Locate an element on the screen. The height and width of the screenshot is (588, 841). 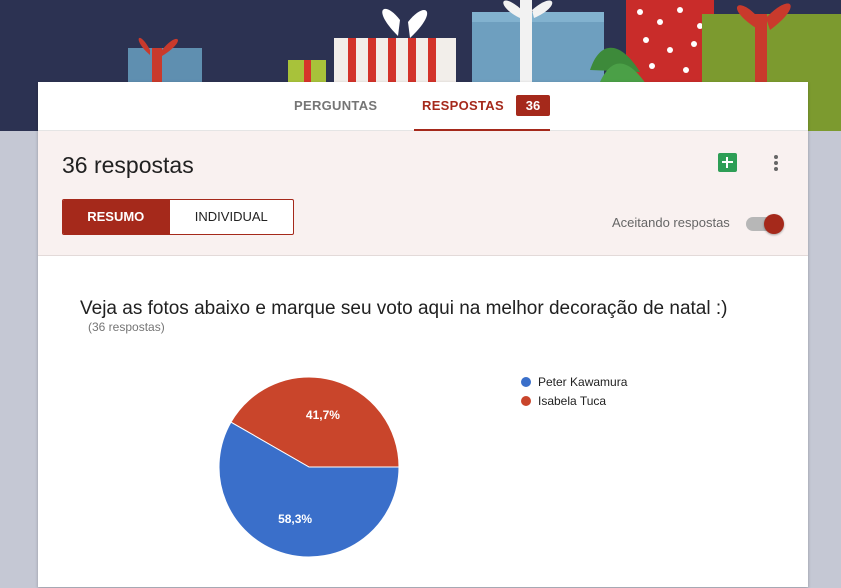
spreadsheet-icon is located at coordinates (727, 162).